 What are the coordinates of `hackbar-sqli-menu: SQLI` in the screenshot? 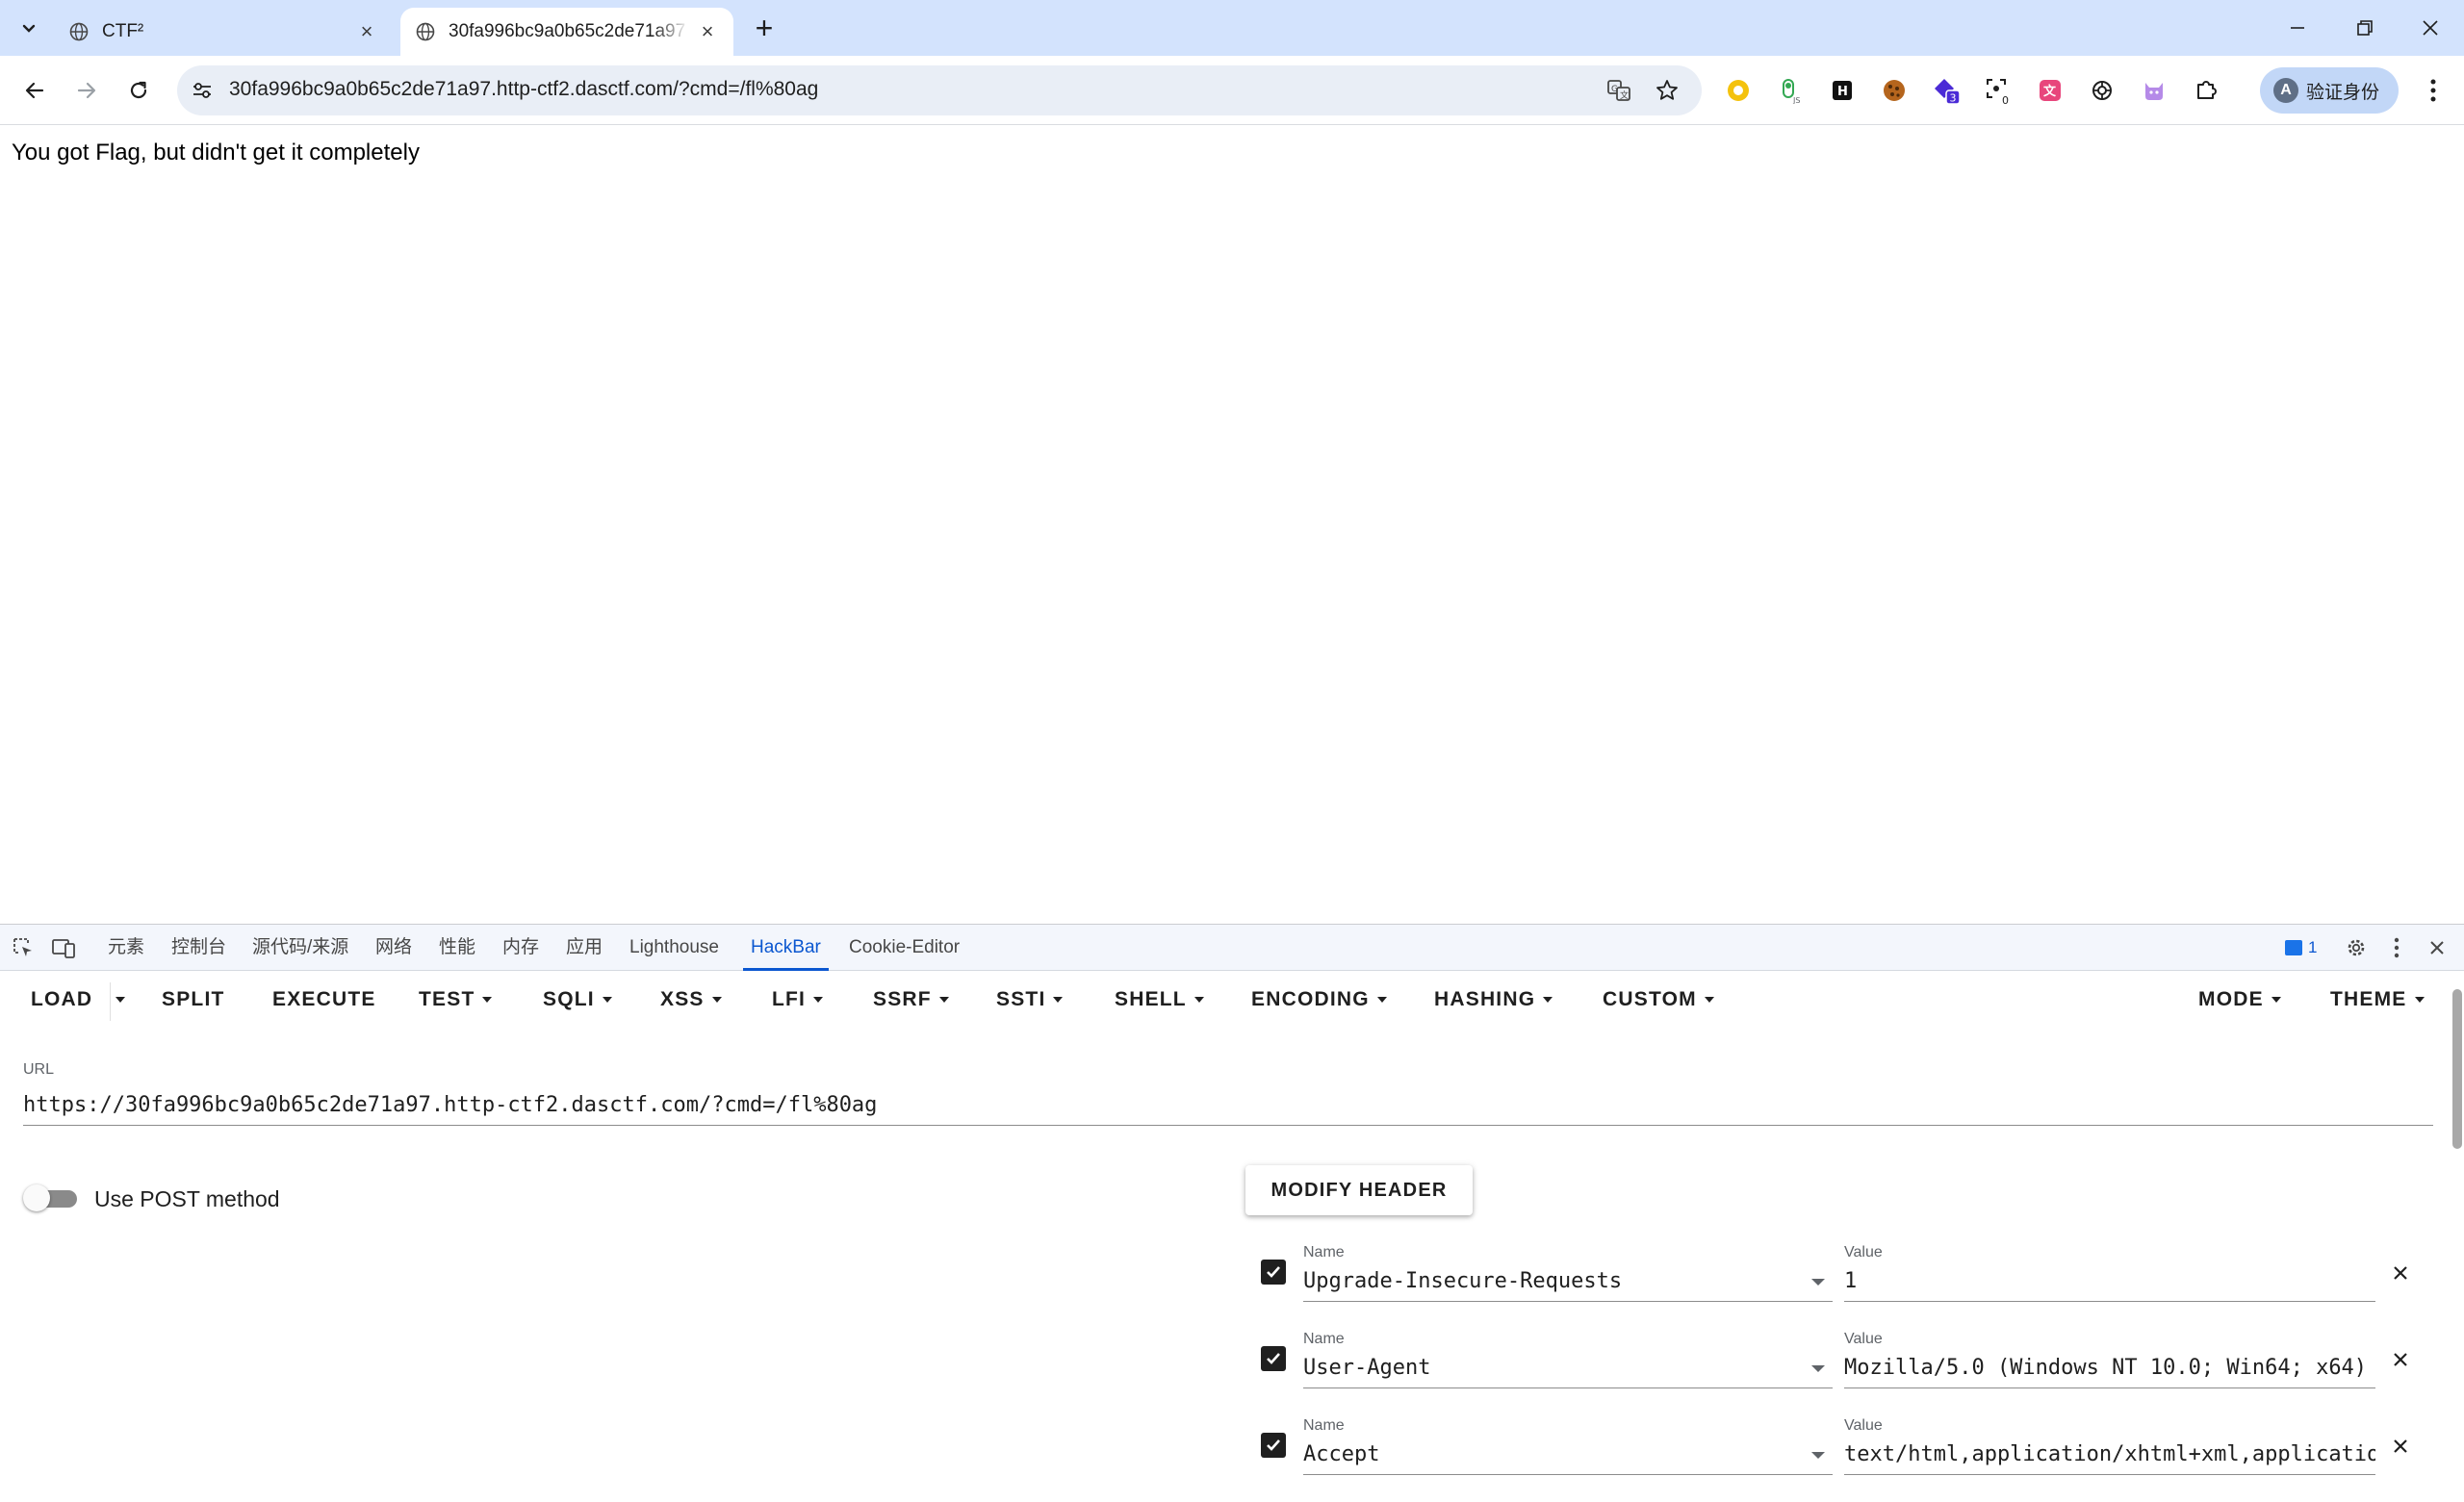 It's located at (577, 999).